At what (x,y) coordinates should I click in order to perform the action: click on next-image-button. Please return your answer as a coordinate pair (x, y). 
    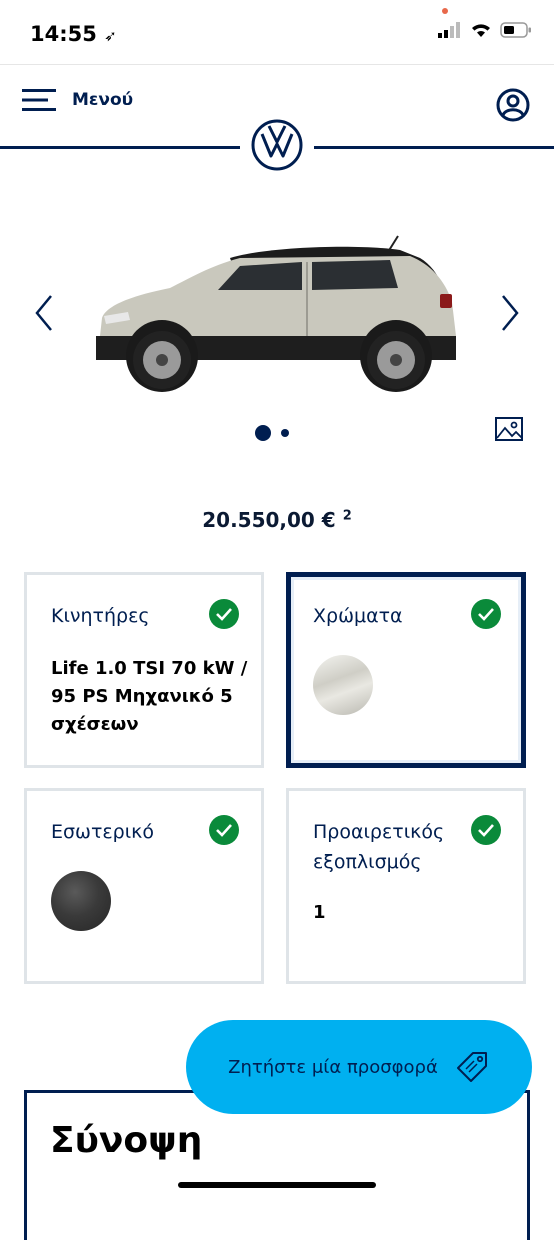
    Looking at the image, I should click on (510, 315).